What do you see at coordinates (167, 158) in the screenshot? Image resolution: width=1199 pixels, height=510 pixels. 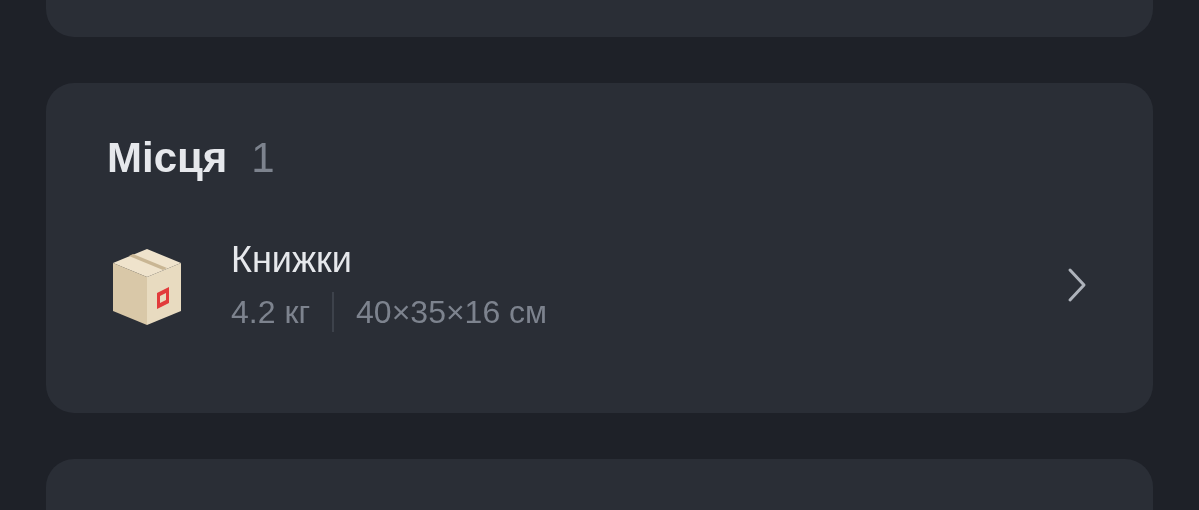 I see `section-title: Місця` at bounding box center [167, 158].